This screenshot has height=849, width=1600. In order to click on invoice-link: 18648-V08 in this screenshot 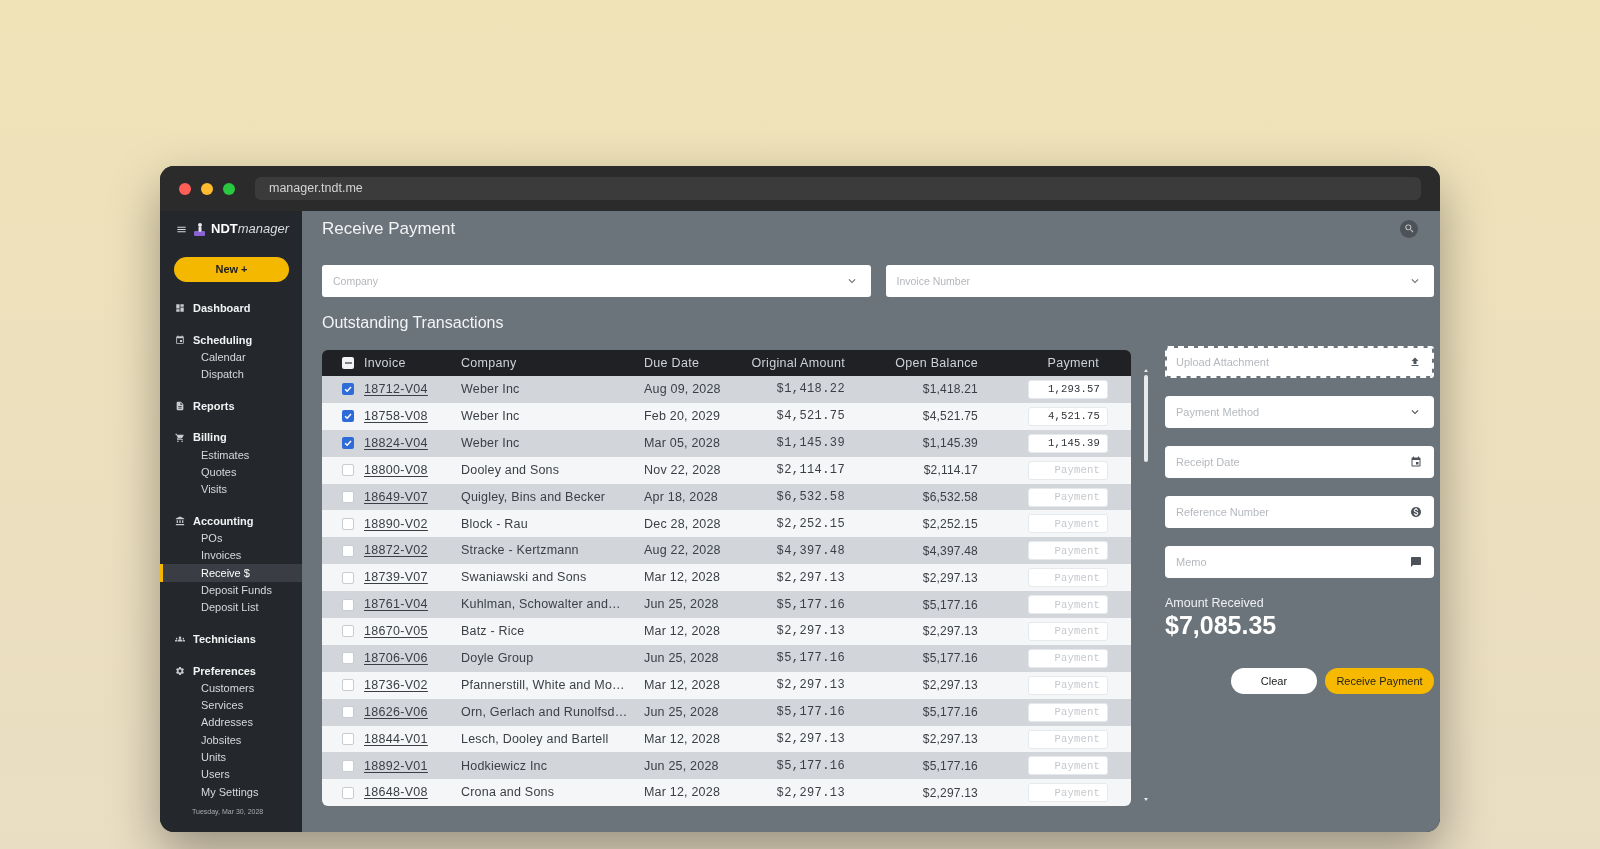, I will do `click(396, 793)`.